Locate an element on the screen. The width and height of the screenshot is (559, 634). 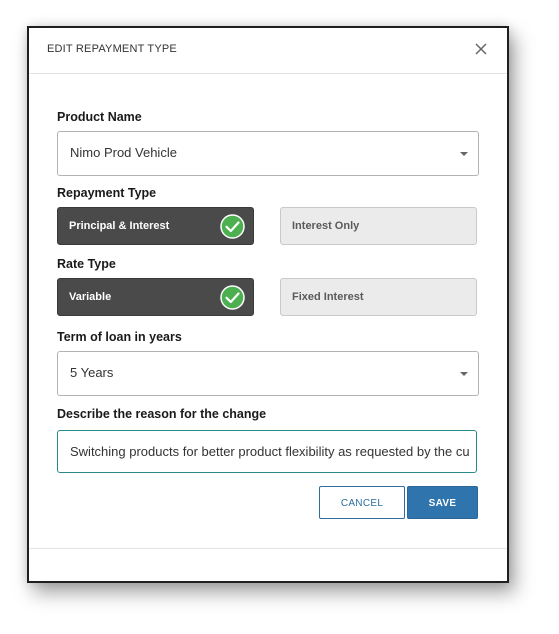
repayment-option-interest-only: Interest Only is located at coordinates (378, 226).